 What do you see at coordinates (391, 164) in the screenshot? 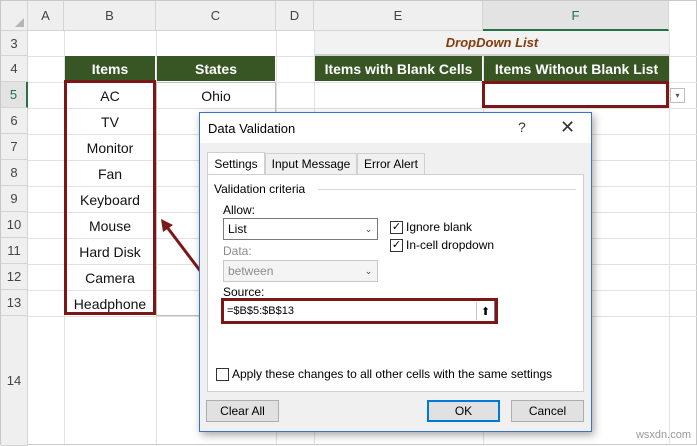
I see `tab-error-alert: Error Alert` at bounding box center [391, 164].